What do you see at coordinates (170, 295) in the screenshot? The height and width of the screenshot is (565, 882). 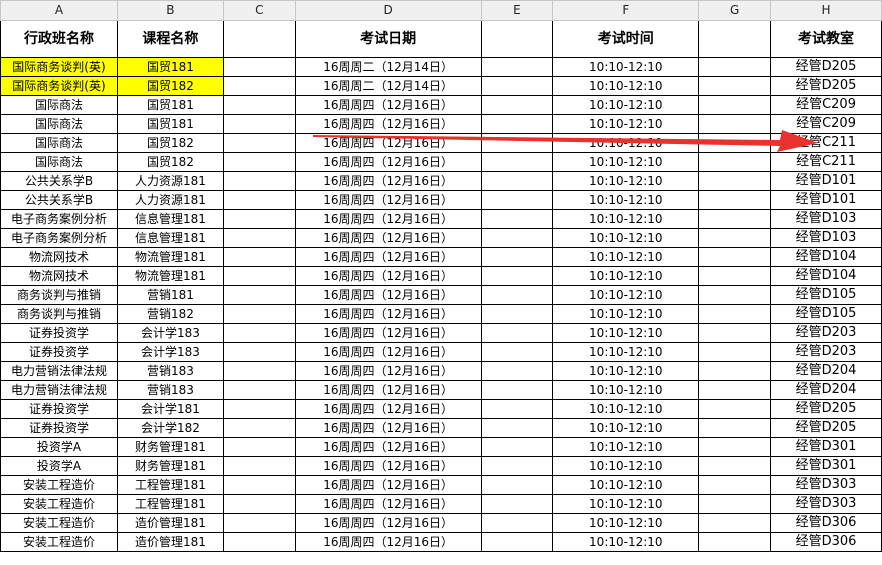 I see `cell-b: 营销181` at bounding box center [170, 295].